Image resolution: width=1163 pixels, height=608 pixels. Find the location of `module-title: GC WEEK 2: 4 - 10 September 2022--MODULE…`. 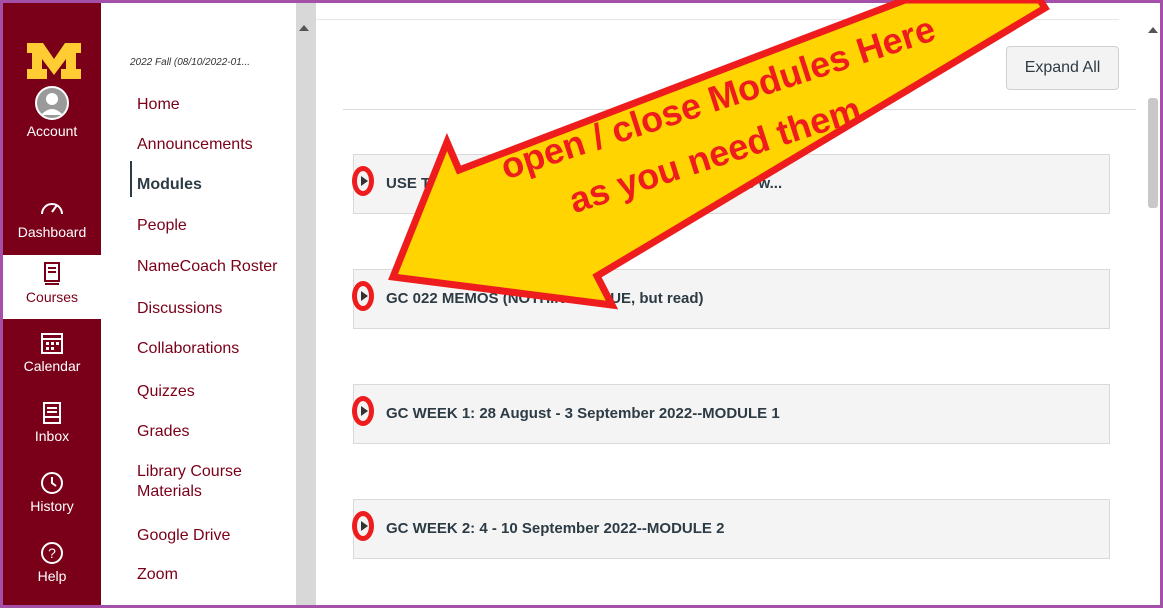

module-title: GC WEEK 2: 4 - 10 September 2022--MODULE… is located at coordinates (555, 529).